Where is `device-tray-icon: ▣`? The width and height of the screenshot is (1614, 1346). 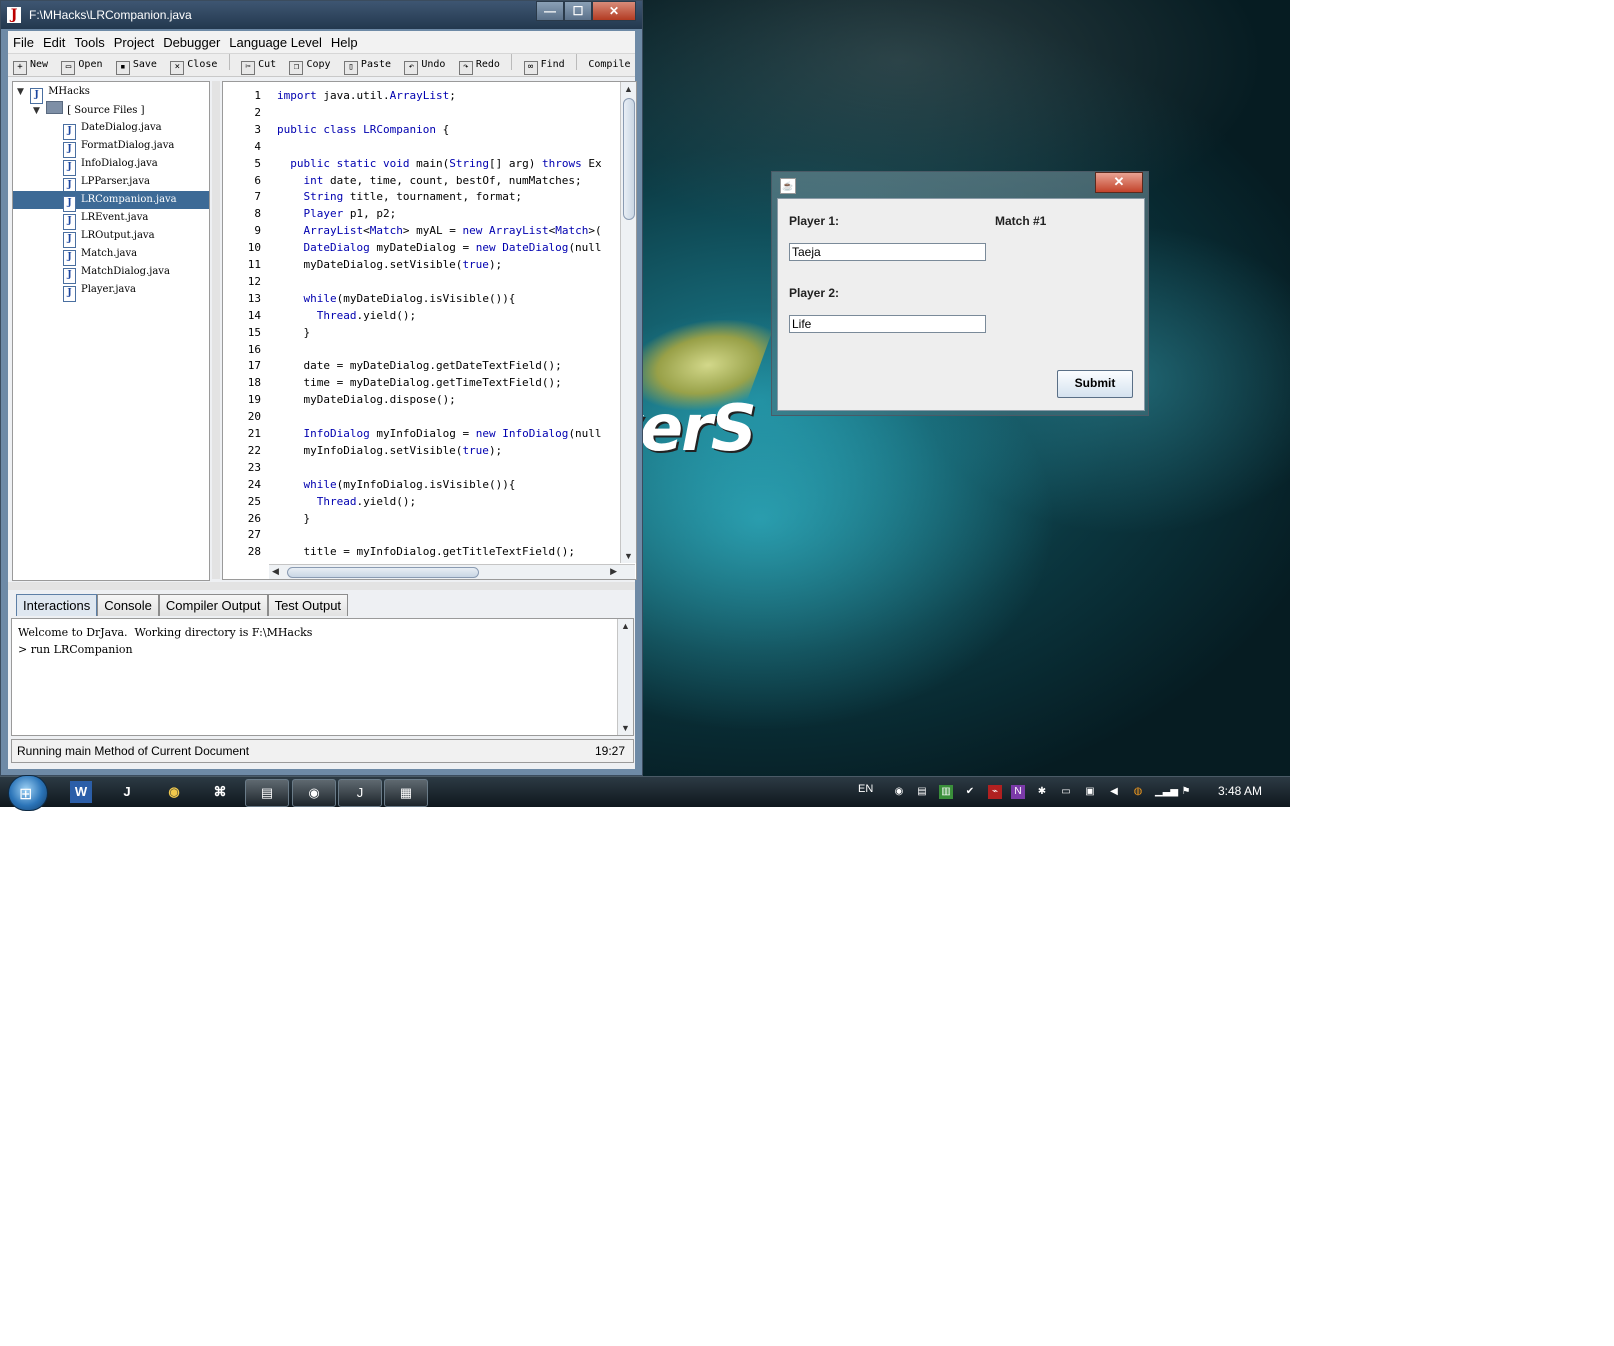
device-tray-icon: ▣ is located at coordinates (1090, 792).